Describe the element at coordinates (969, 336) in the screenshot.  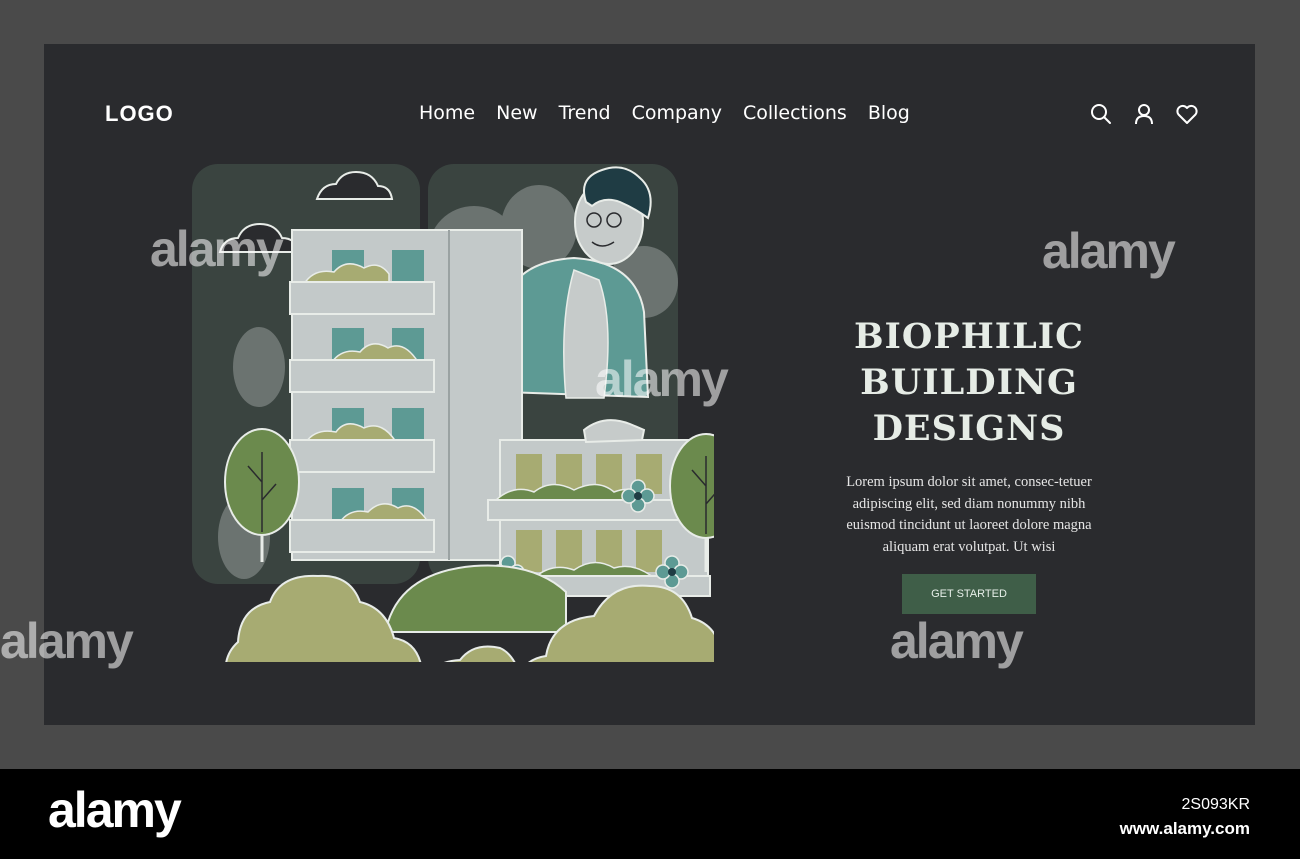
I see `hero-title-line1: BIOPHILIC` at that location.